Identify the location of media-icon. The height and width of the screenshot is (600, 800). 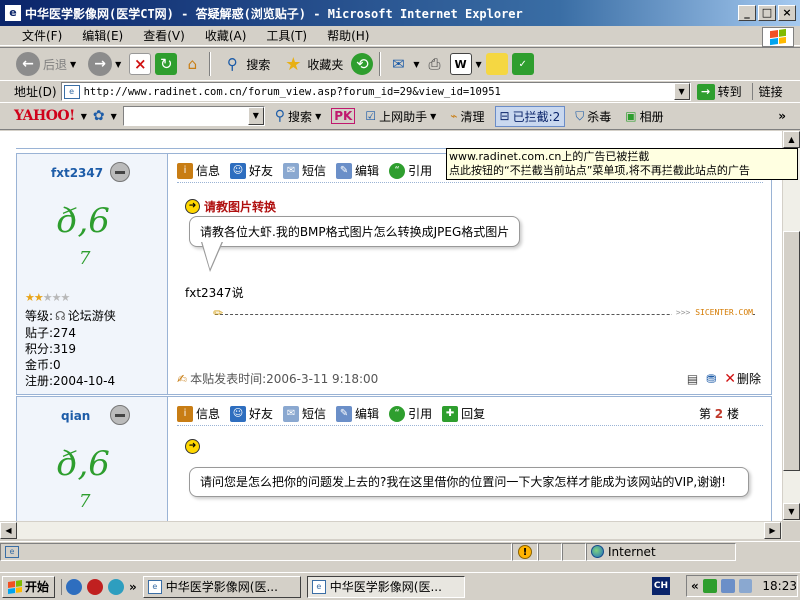
(95, 586).